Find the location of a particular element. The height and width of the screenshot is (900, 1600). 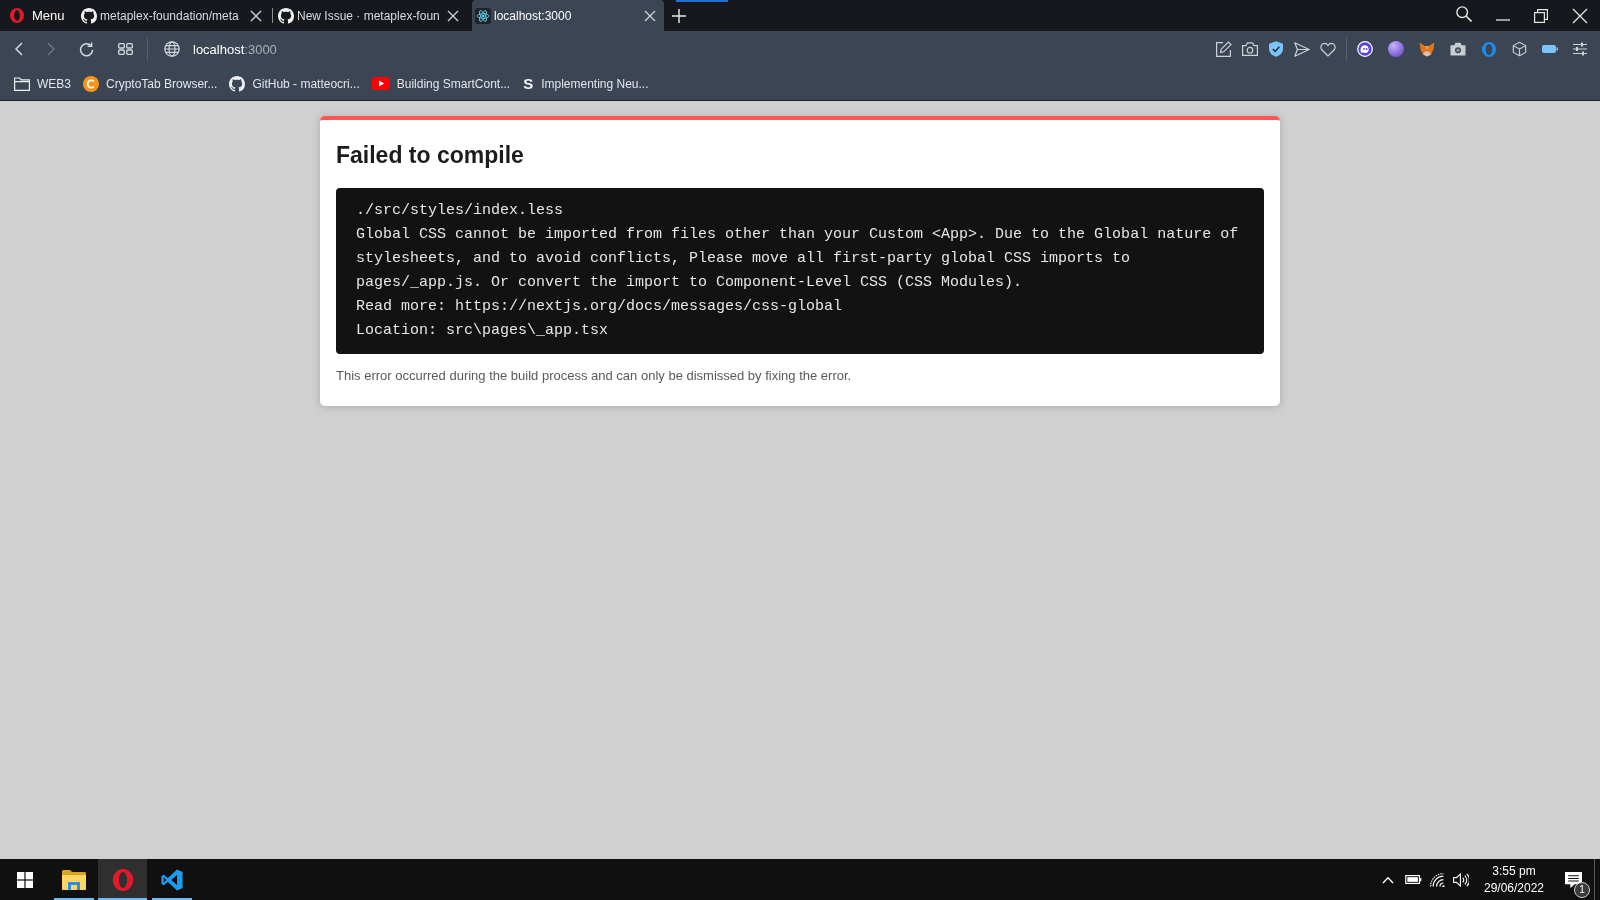

sliders-icon is located at coordinates (1580, 49).